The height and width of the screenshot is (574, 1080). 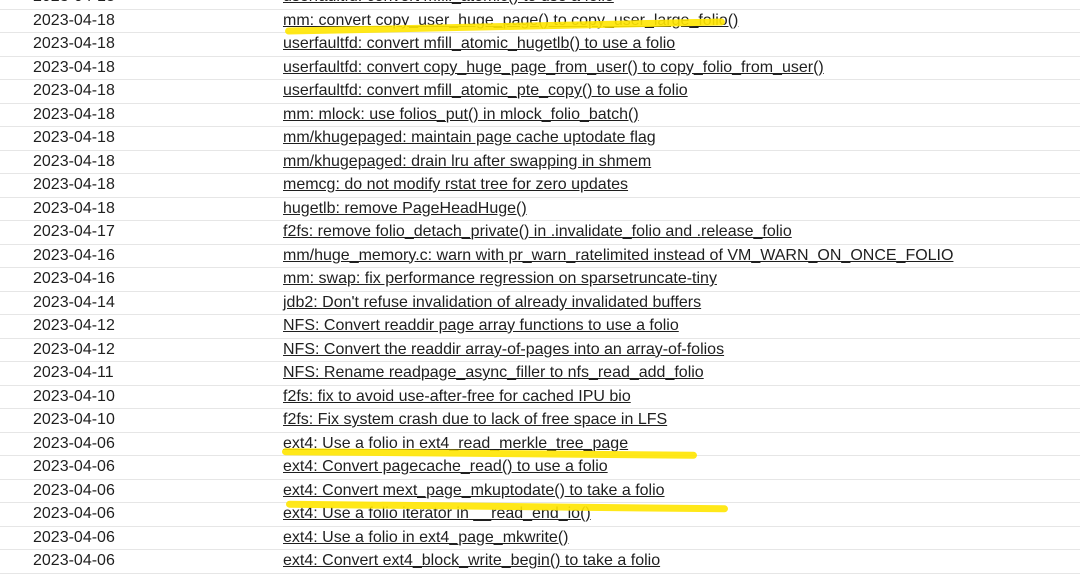 What do you see at coordinates (74, 231) in the screenshot?
I see `commit-date: 2023-04-17` at bounding box center [74, 231].